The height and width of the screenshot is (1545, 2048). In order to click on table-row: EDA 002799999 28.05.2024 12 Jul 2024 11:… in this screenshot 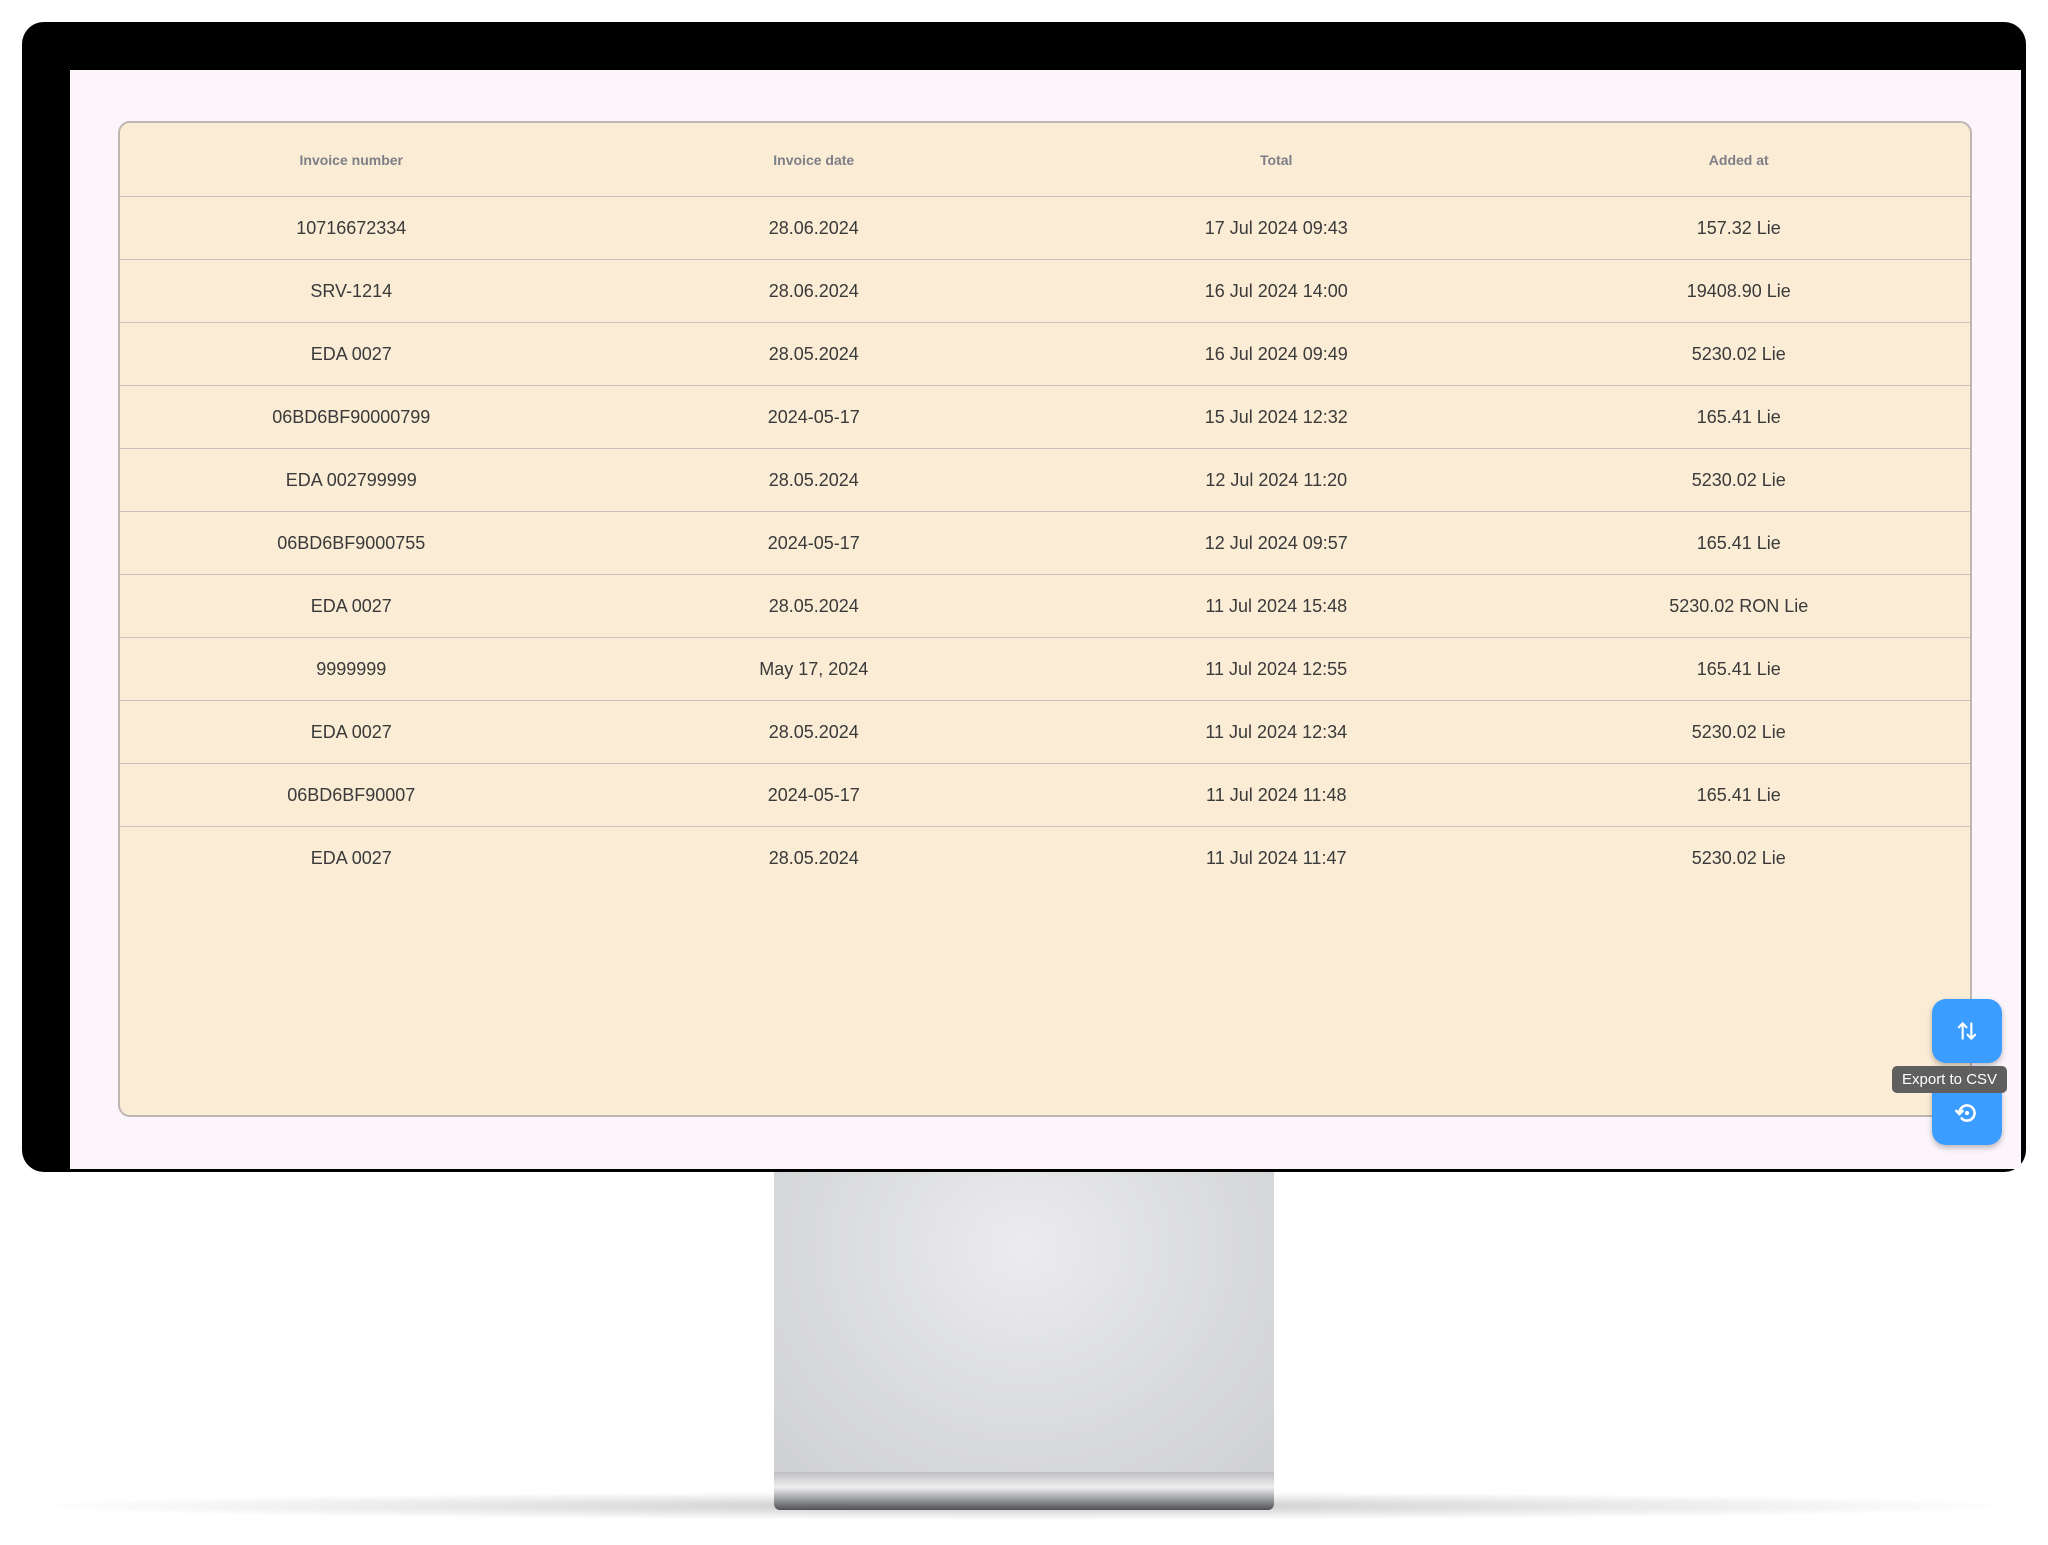, I will do `click(1045, 480)`.